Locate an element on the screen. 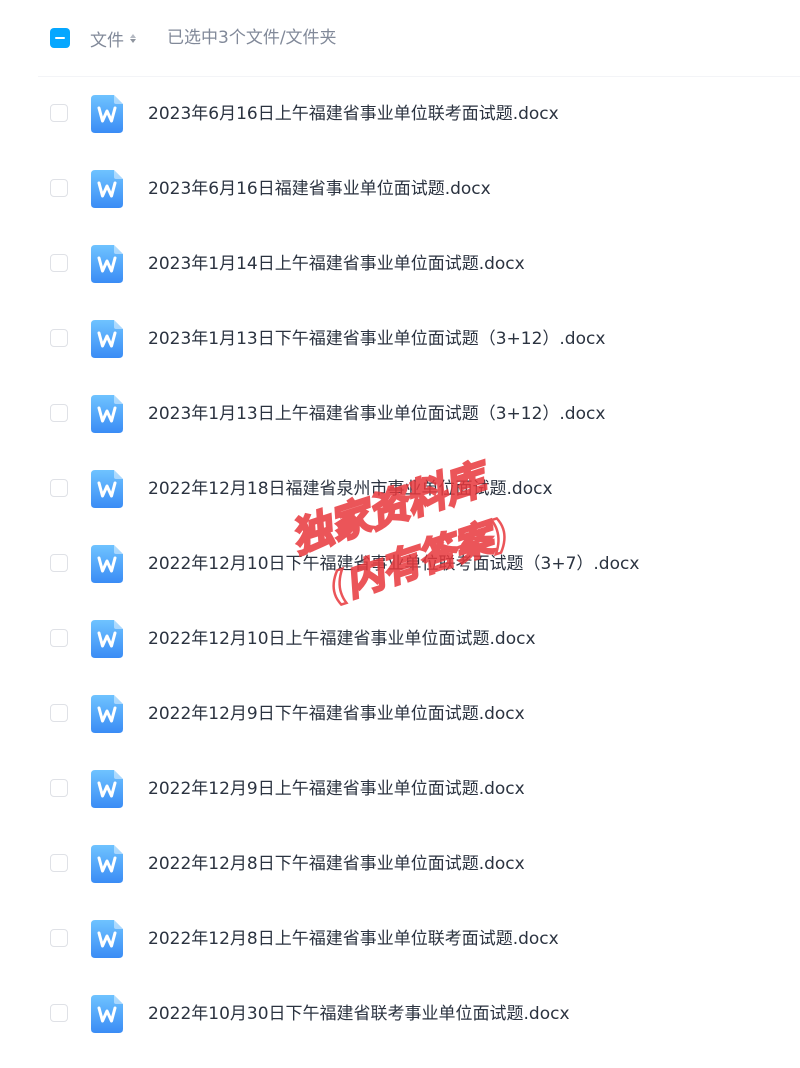 The height and width of the screenshot is (1068, 800). file-name: 2022年12月9日上午福建省事业单位面试题.docx is located at coordinates (336, 789).